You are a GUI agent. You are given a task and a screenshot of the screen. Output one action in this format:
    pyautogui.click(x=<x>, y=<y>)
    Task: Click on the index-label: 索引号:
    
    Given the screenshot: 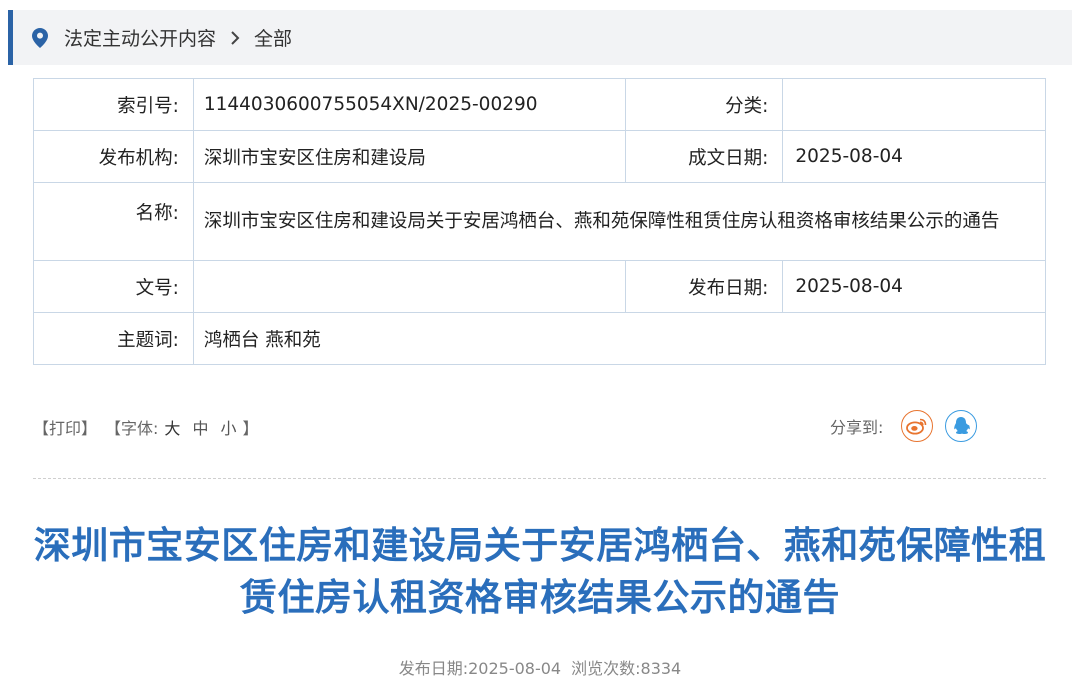 What is the action you would take?
    pyautogui.click(x=113, y=104)
    